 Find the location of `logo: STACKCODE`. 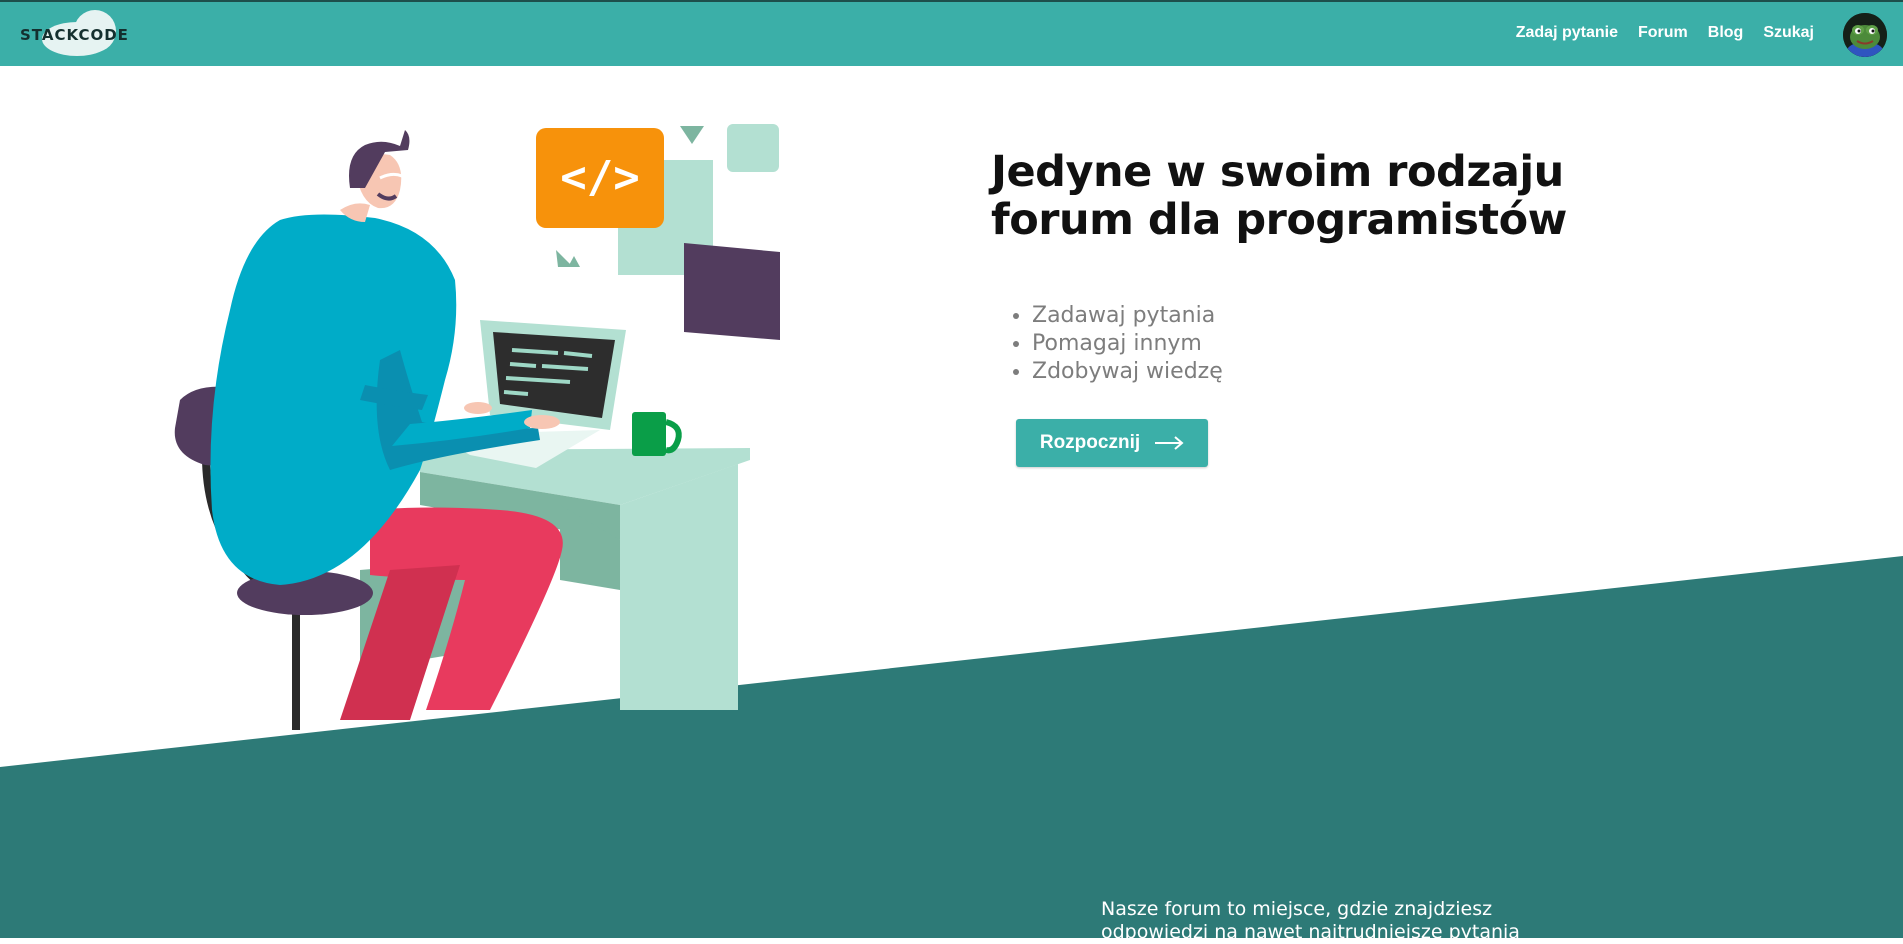

logo: STACKCODE is located at coordinates (83, 36).